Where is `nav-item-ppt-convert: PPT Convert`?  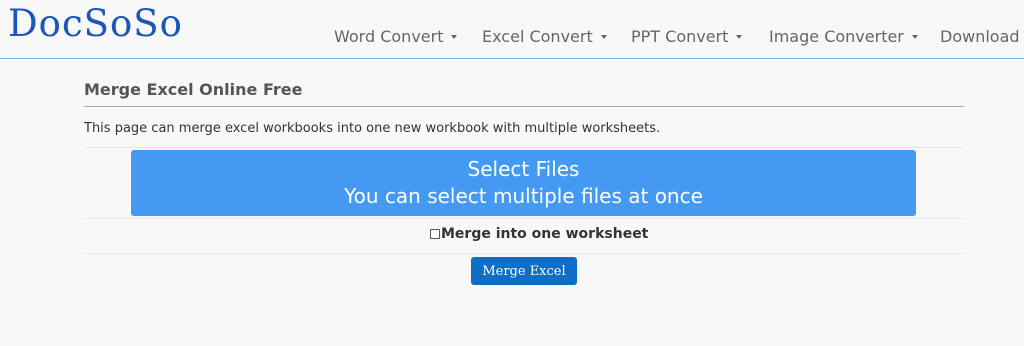
nav-item-ppt-convert: PPT Convert is located at coordinates (687, 37).